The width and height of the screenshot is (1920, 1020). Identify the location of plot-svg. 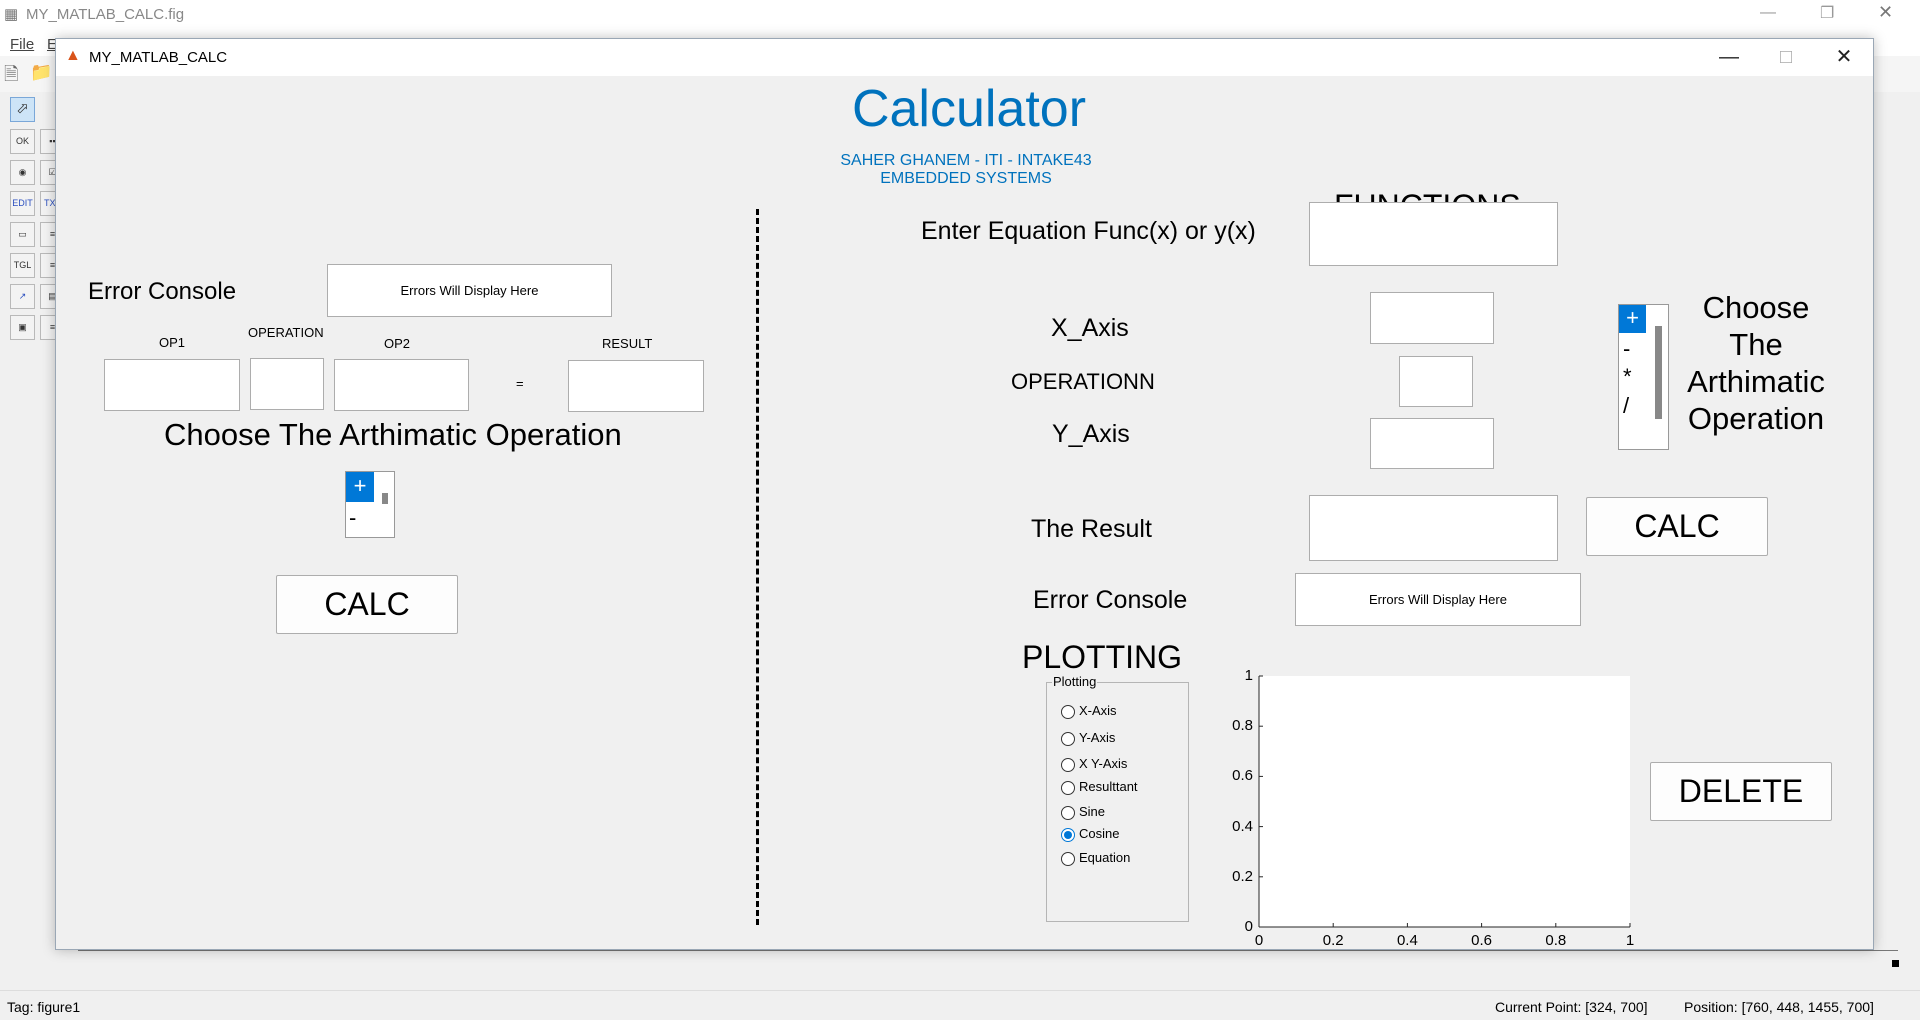
(1444, 801).